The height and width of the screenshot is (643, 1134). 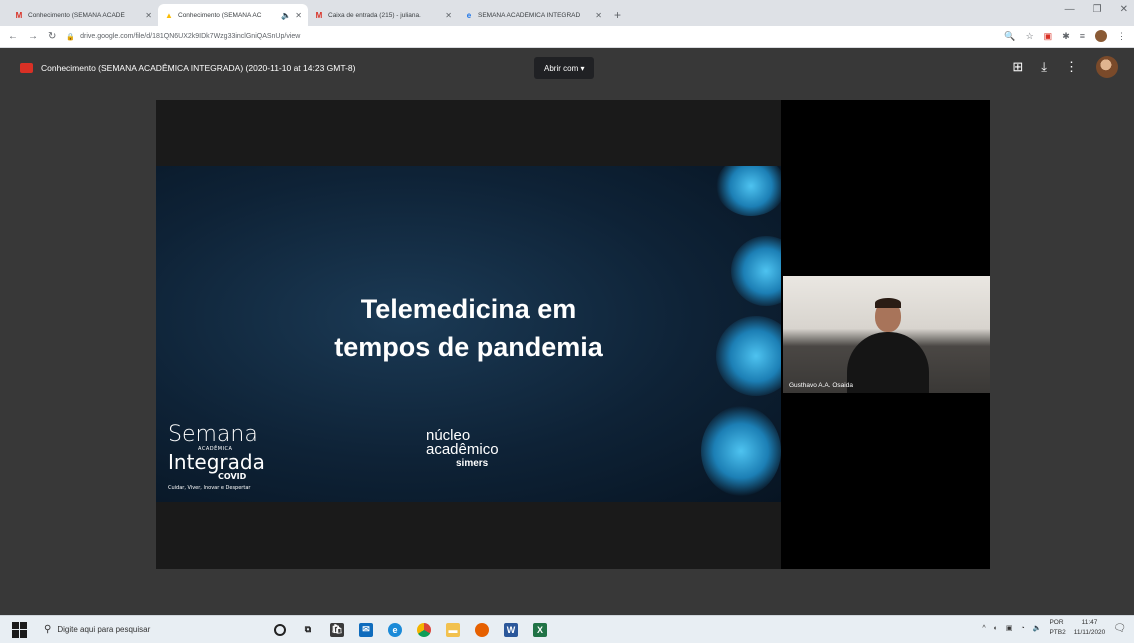 I want to click on logo-text: Semana, so click(x=213, y=434).